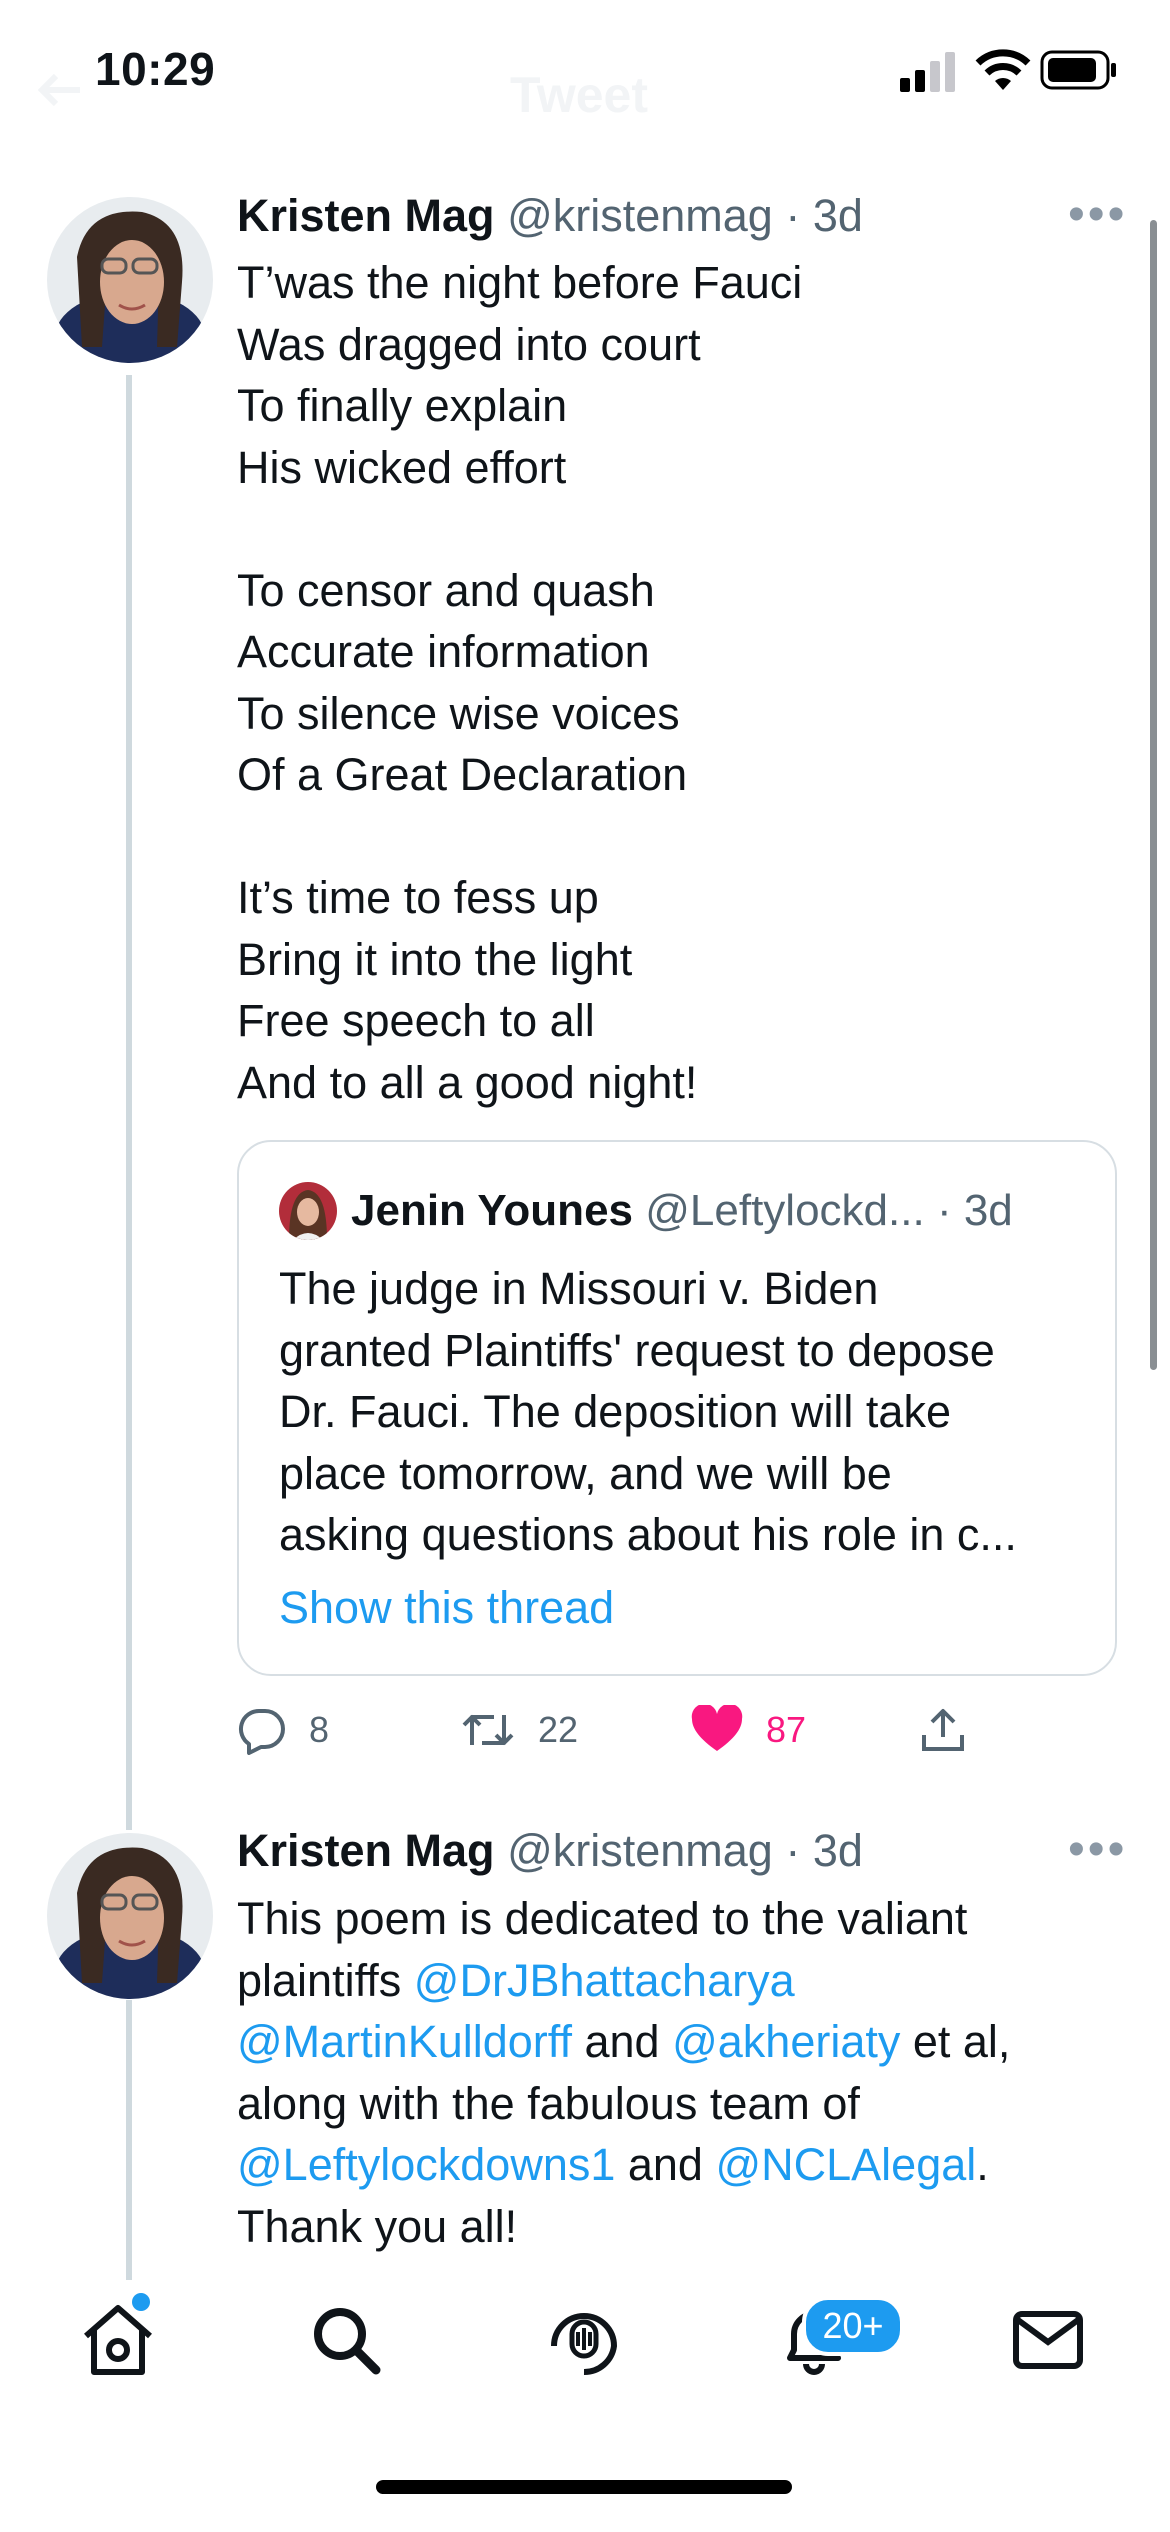  I want to click on retweet-count: 22, so click(558, 1729).